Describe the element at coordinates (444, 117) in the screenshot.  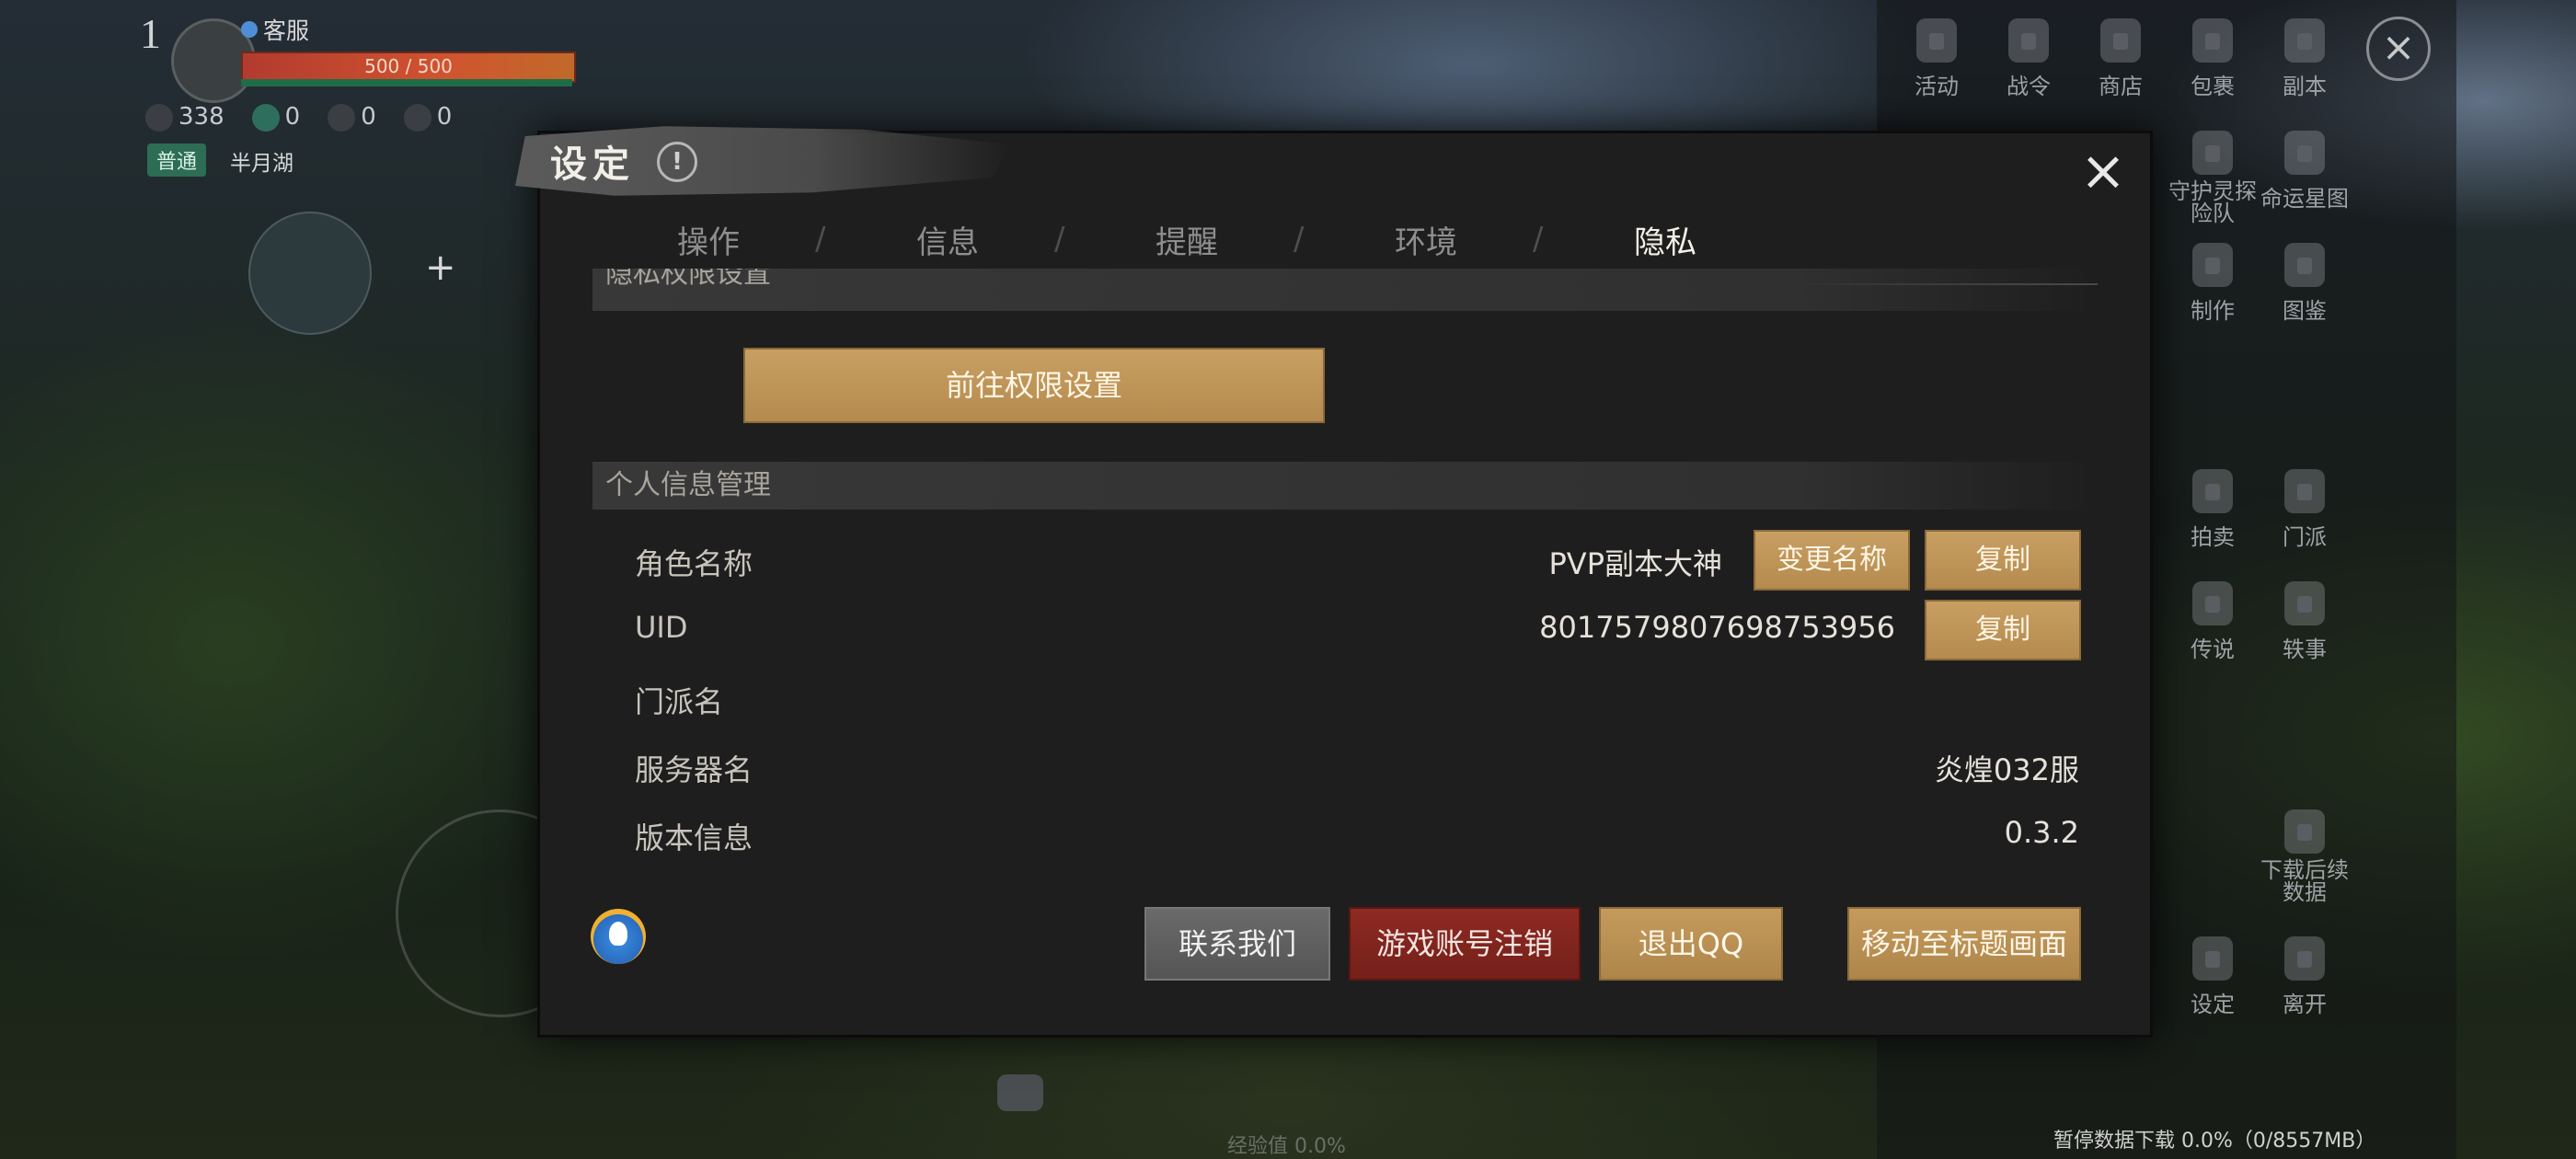
I see `stat-other-value: 0` at that location.